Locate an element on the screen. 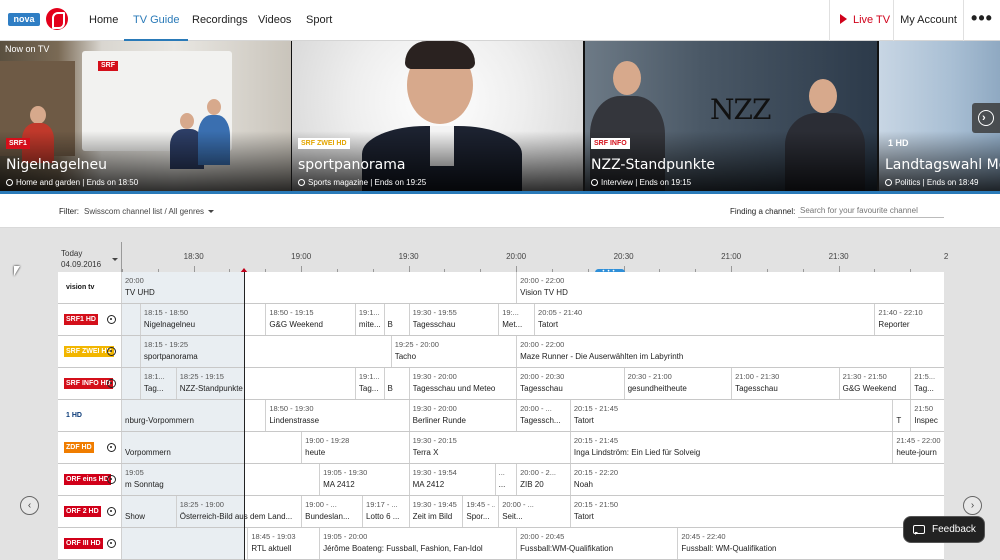  program-cell: 19:00 - 19:28 heute is located at coordinates (351, 447).